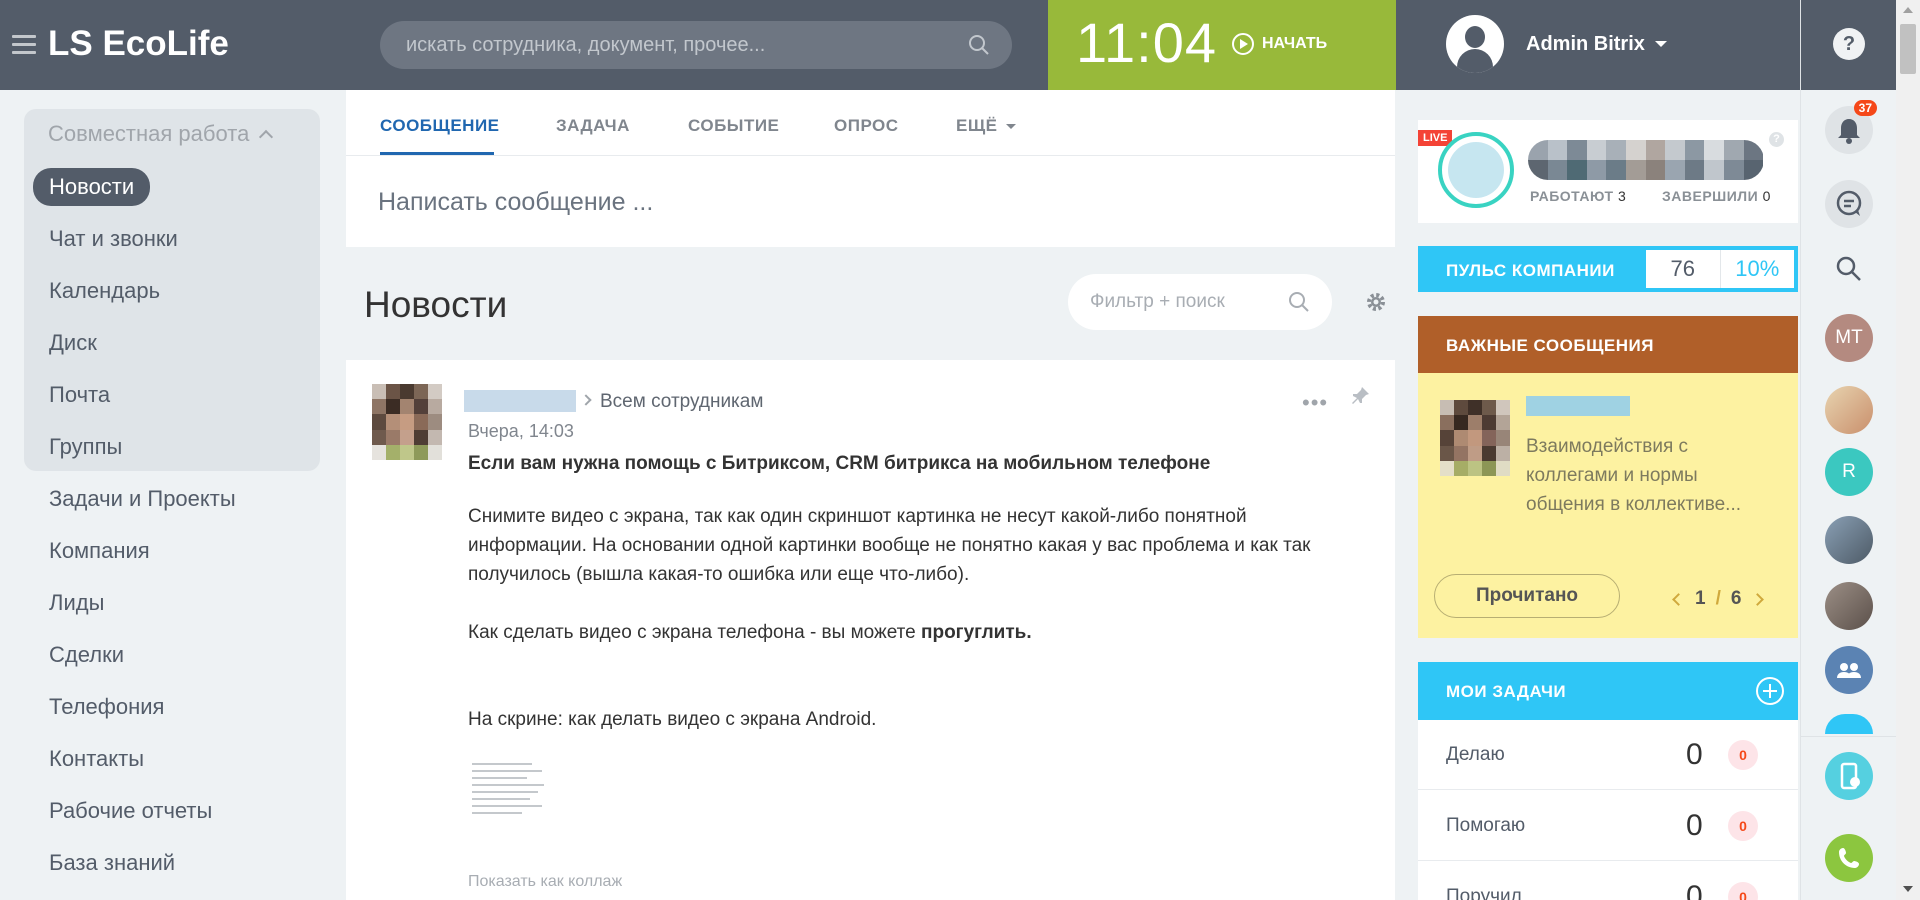 This screenshot has height=900, width=1920. What do you see at coordinates (520, 401) in the screenshot?
I see `author-name` at bounding box center [520, 401].